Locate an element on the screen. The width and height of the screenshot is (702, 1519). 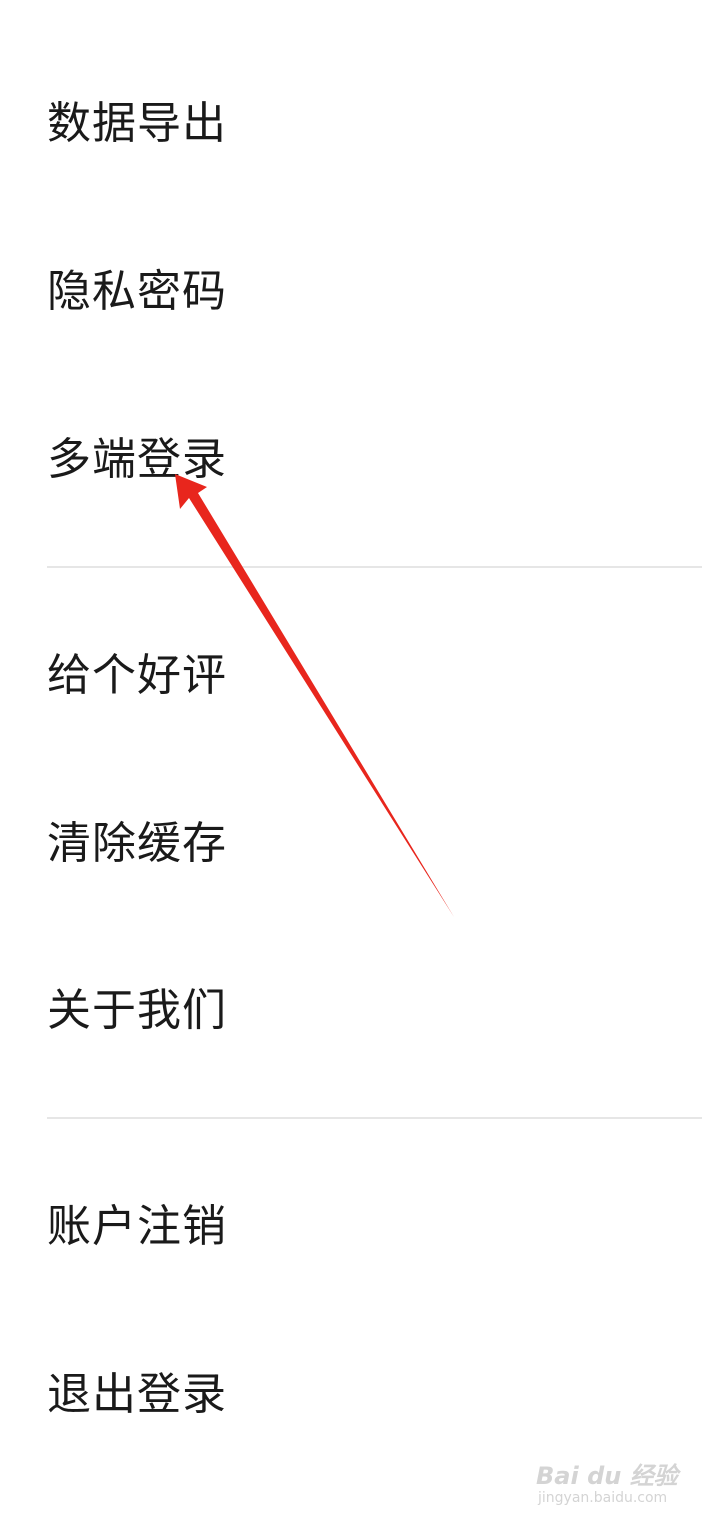
menu-item-label: 退出登录 is located at coordinates (137, 1394).